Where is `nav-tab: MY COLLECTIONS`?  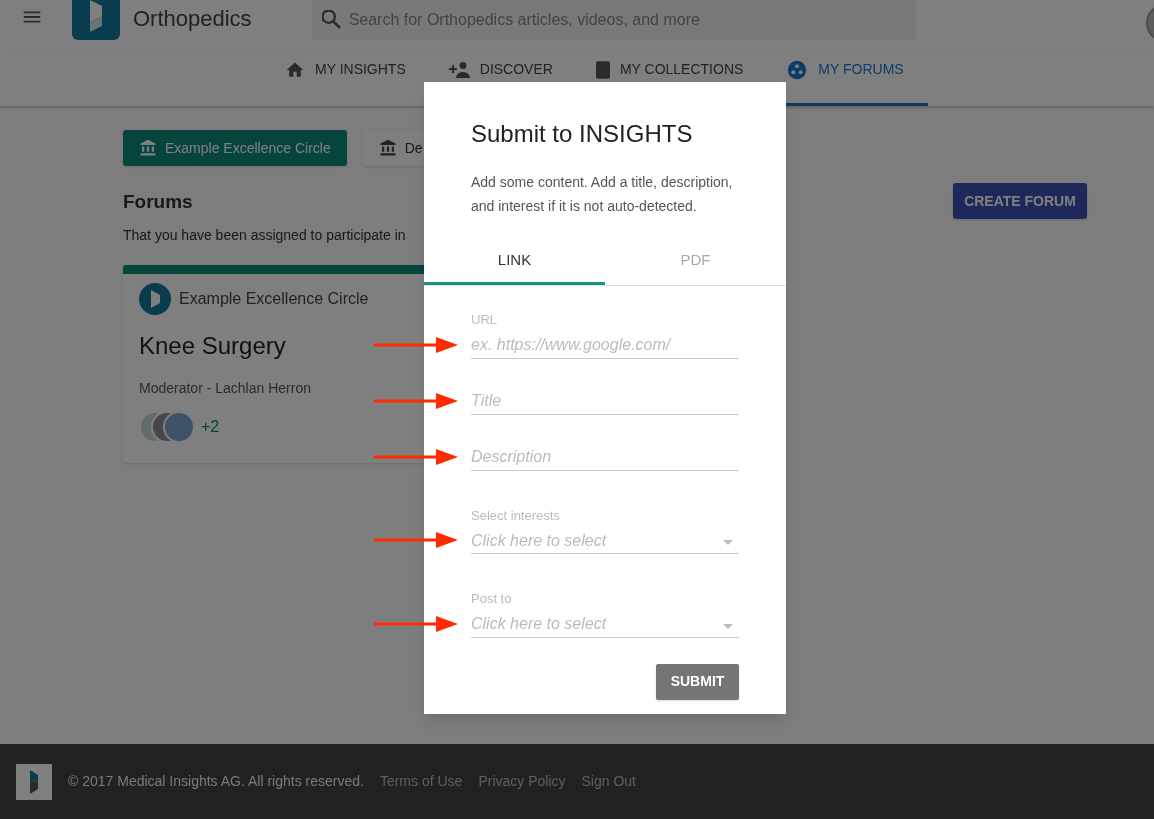
nav-tab: MY COLLECTIONS is located at coordinates (676, 81).